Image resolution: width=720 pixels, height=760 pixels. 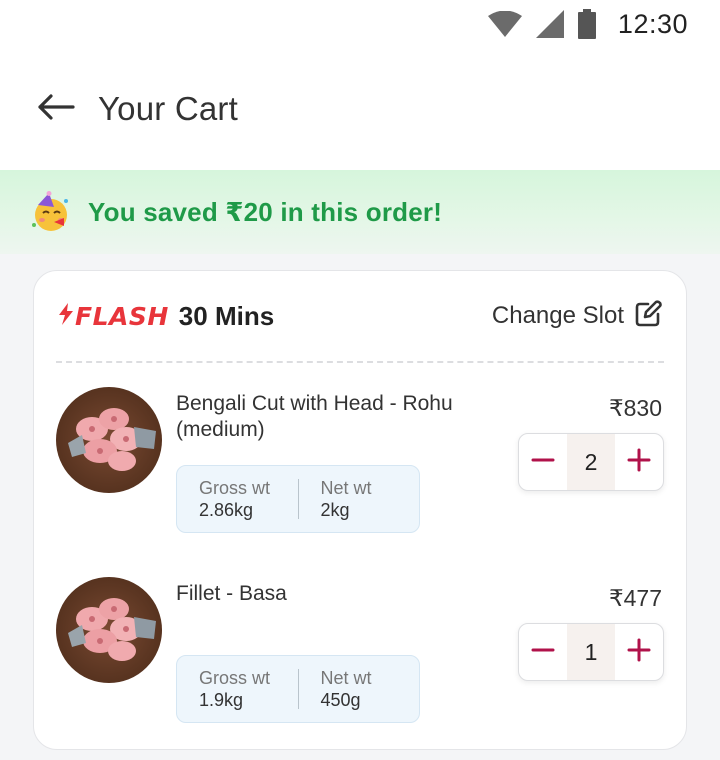 What do you see at coordinates (360, 316) in the screenshot?
I see `delivery-slot-row: FLASH 30 Mins Change Slot` at bounding box center [360, 316].